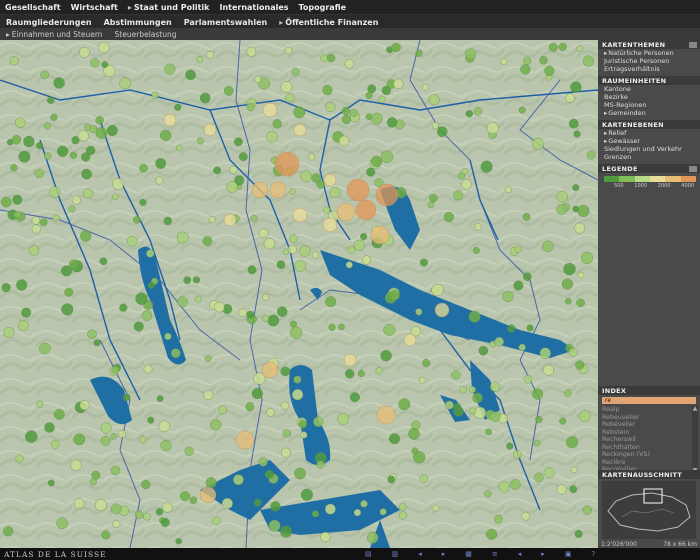  What do you see at coordinates (495, 554) in the screenshot?
I see `list-icon: ≡` at bounding box center [495, 554].